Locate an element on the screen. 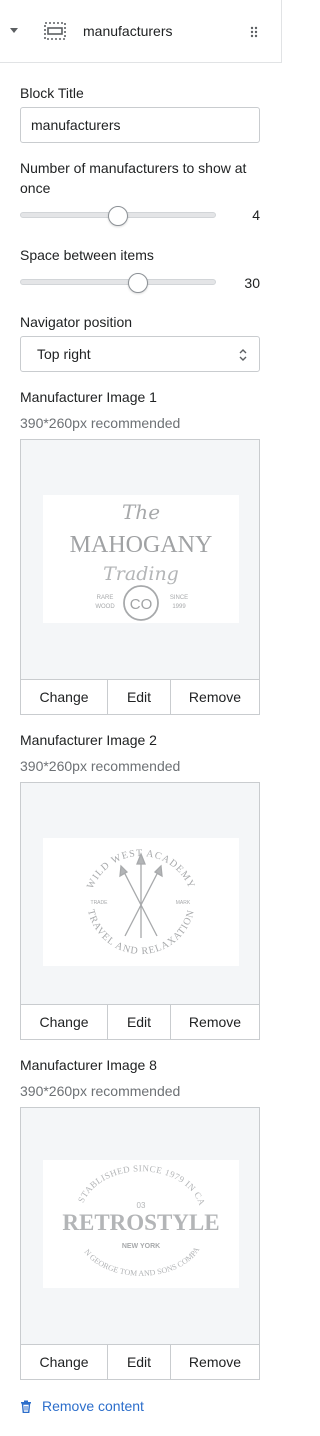 The width and height of the screenshot is (320, 1436). svg-text: NEW YORK is located at coordinates (141, 1246).